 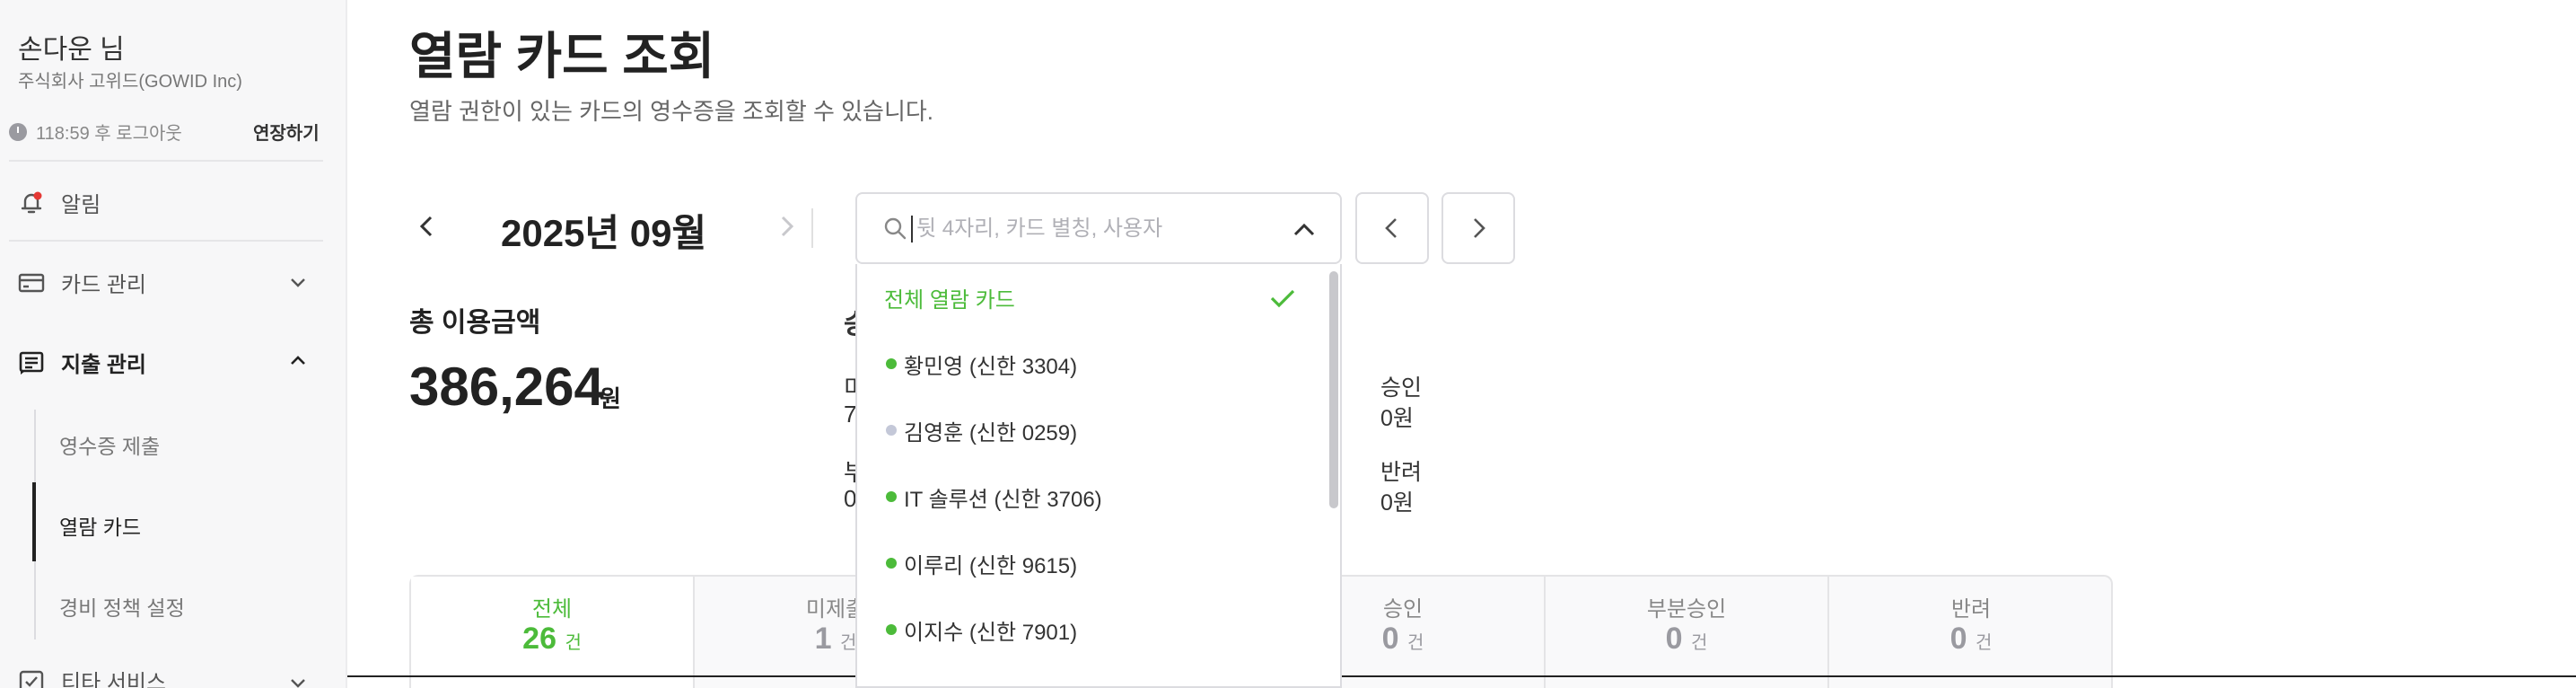 What do you see at coordinates (1090, 629) in the screenshot?
I see `dropdown-option-card: 이지수 (신한 7901)` at bounding box center [1090, 629].